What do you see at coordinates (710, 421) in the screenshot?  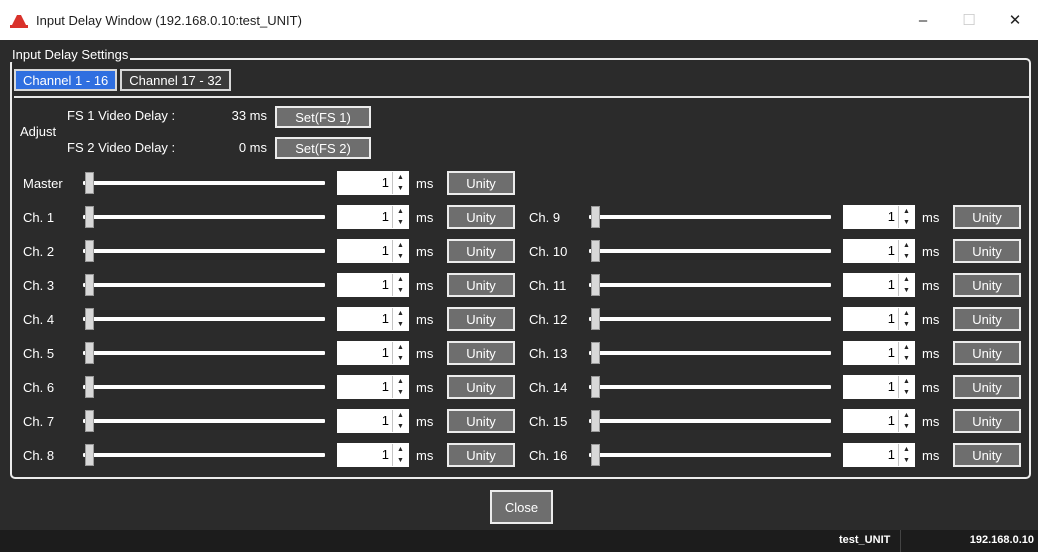 I see `ch15-slider` at bounding box center [710, 421].